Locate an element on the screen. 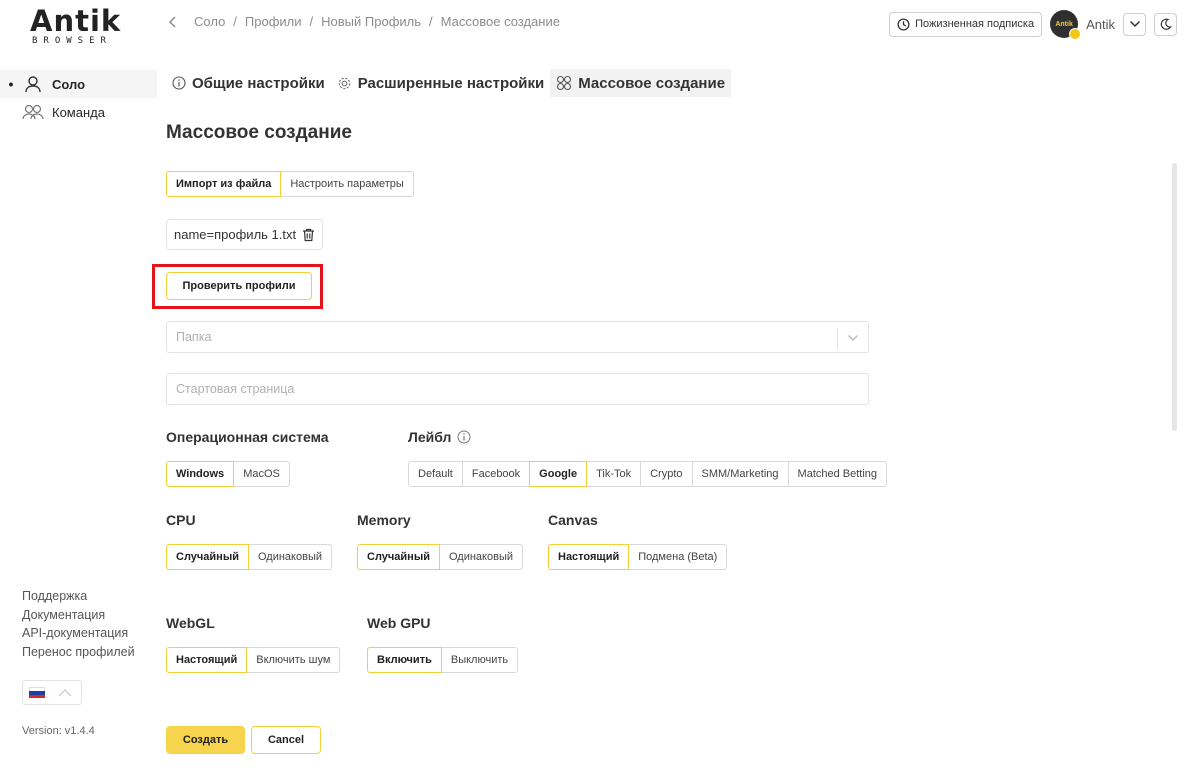 This screenshot has height=768, width=1187. avatar: Antik is located at coordinates (1066, 25).